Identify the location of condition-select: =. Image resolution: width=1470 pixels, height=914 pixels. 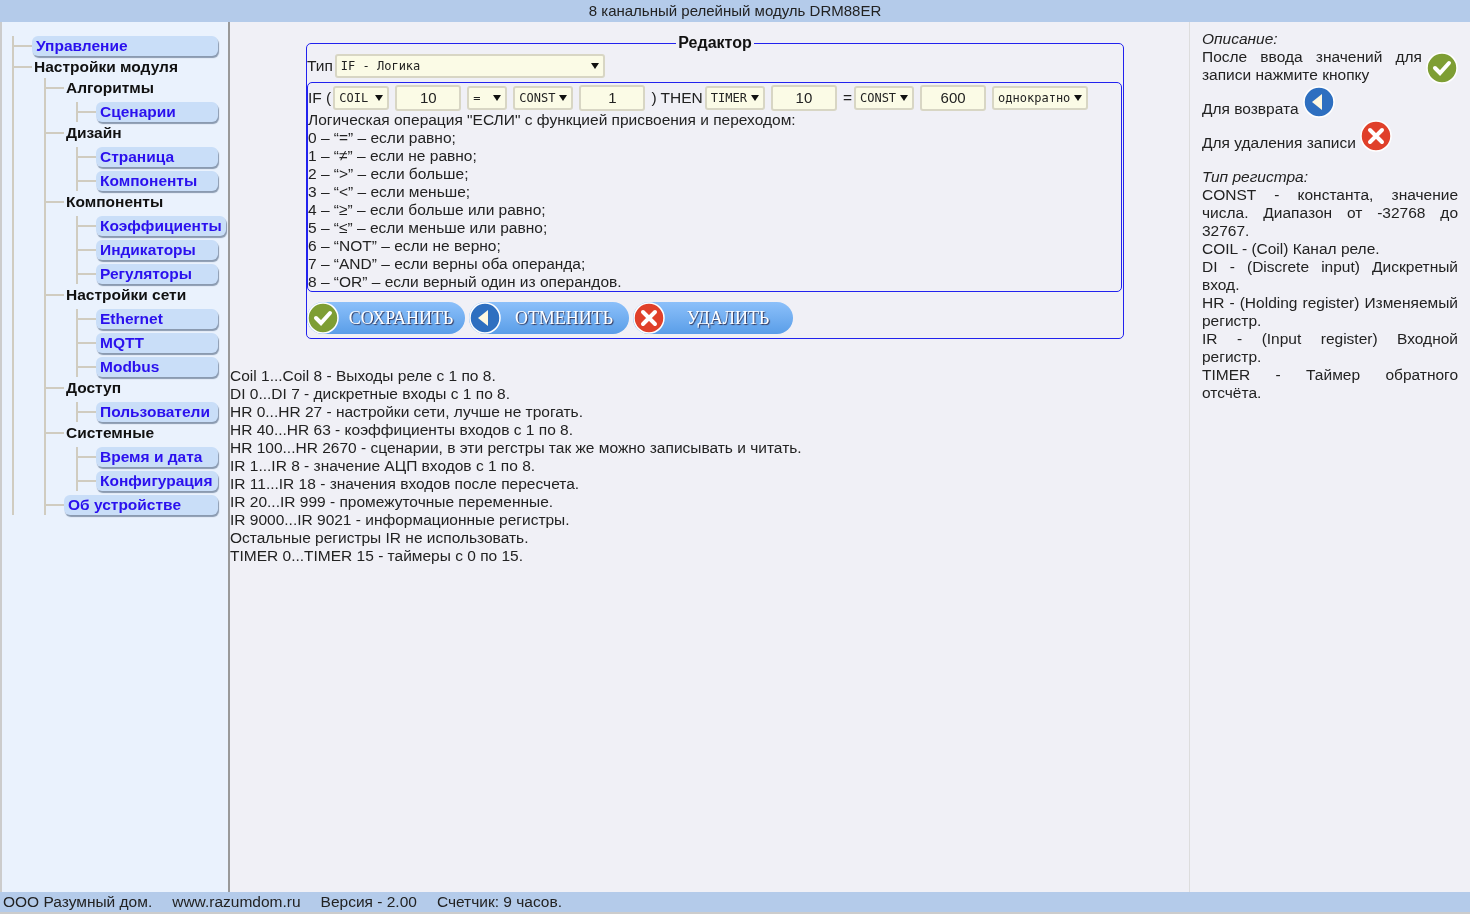
(487, 98).